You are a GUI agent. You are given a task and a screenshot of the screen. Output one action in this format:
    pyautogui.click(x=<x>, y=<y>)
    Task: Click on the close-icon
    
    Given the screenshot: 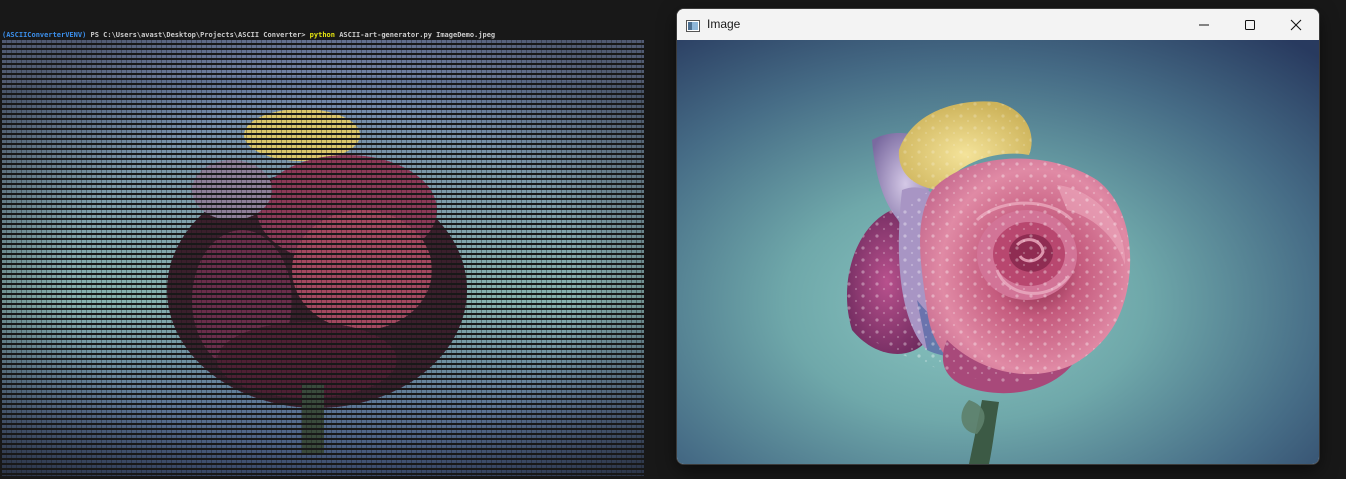 What is the action you would take?
    pyautogui.click(x=1296, y=25)
    